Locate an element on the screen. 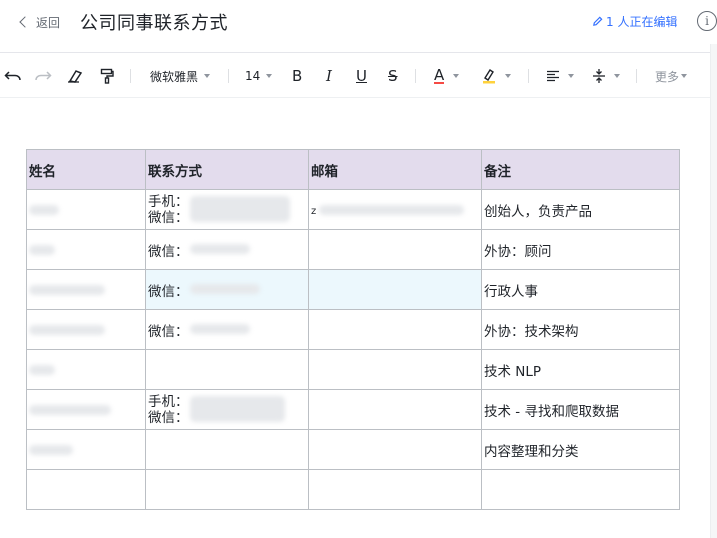 The width and height of the screenshot is (717, 538). table-row: 手机： 微信： 技术 - 寻找和爬取数据 is located at coordinates (353, 409).